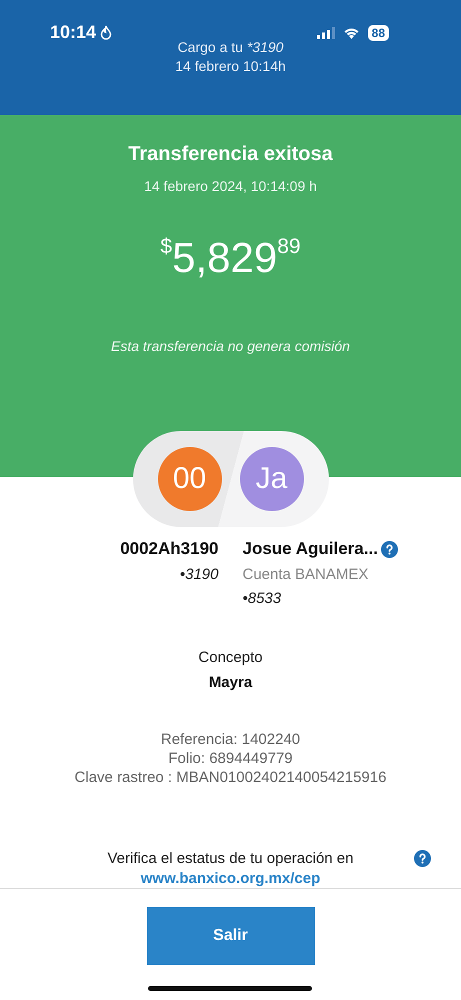  I want to click on bank-name: Cuenta BANAMEX, so click(305, 574).